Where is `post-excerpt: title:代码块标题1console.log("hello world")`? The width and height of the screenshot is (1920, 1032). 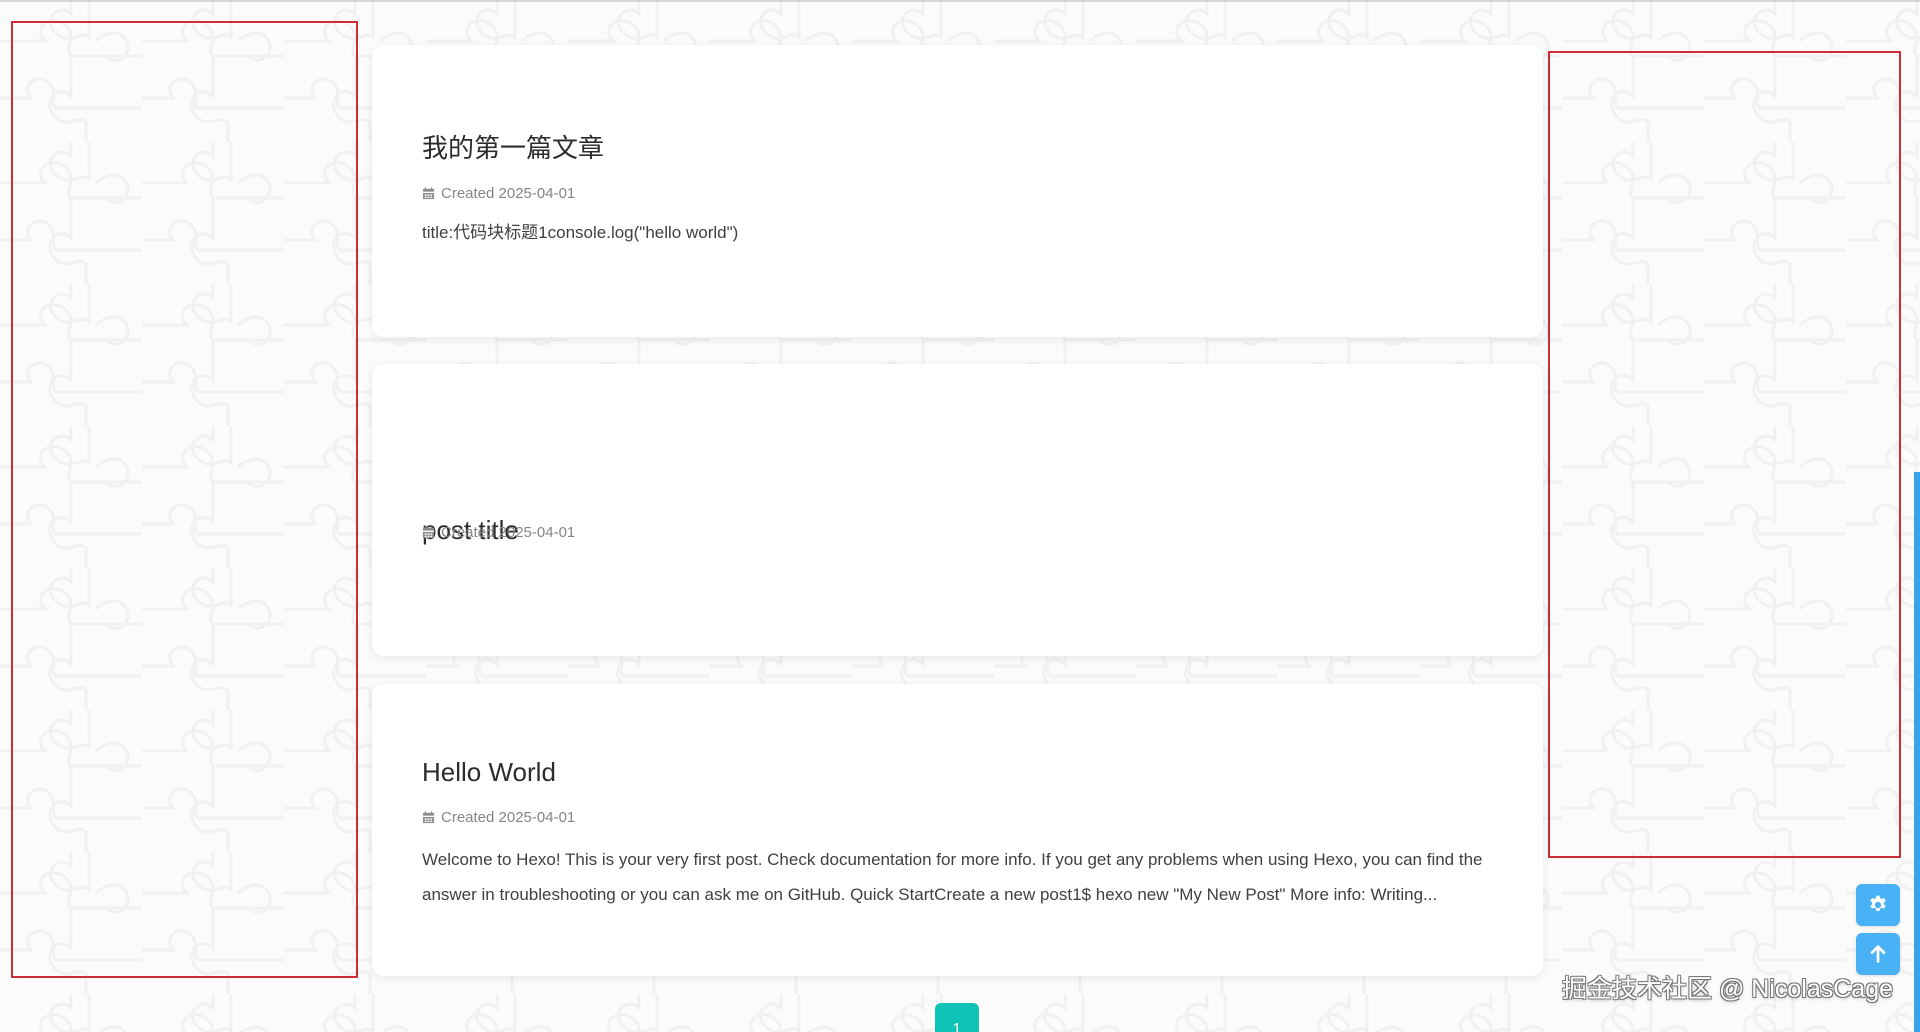
post-excerpt: title:代码块标题1console.log("hello world") is located at coordinates (580, 232).